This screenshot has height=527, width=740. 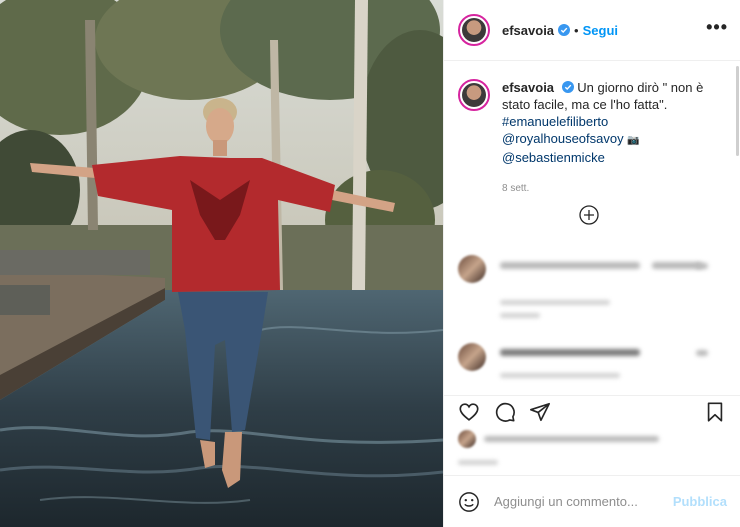 What do you see at coordinates (478, 462) in the screenshot?
I see `blurred-likes-time` at bounding box center [478, 462].